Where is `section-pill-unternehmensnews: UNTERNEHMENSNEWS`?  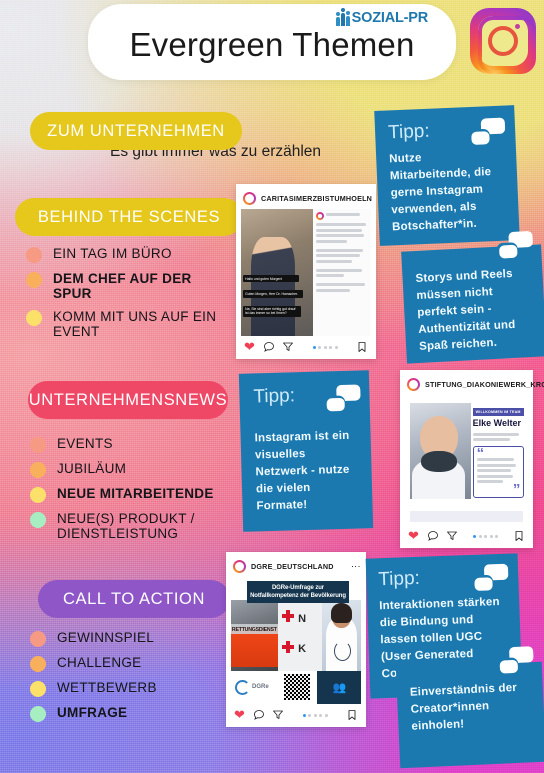 section-pill-unternehmensnews: UNTERNEHMENSNEWS is located at coordinates (128, 400).